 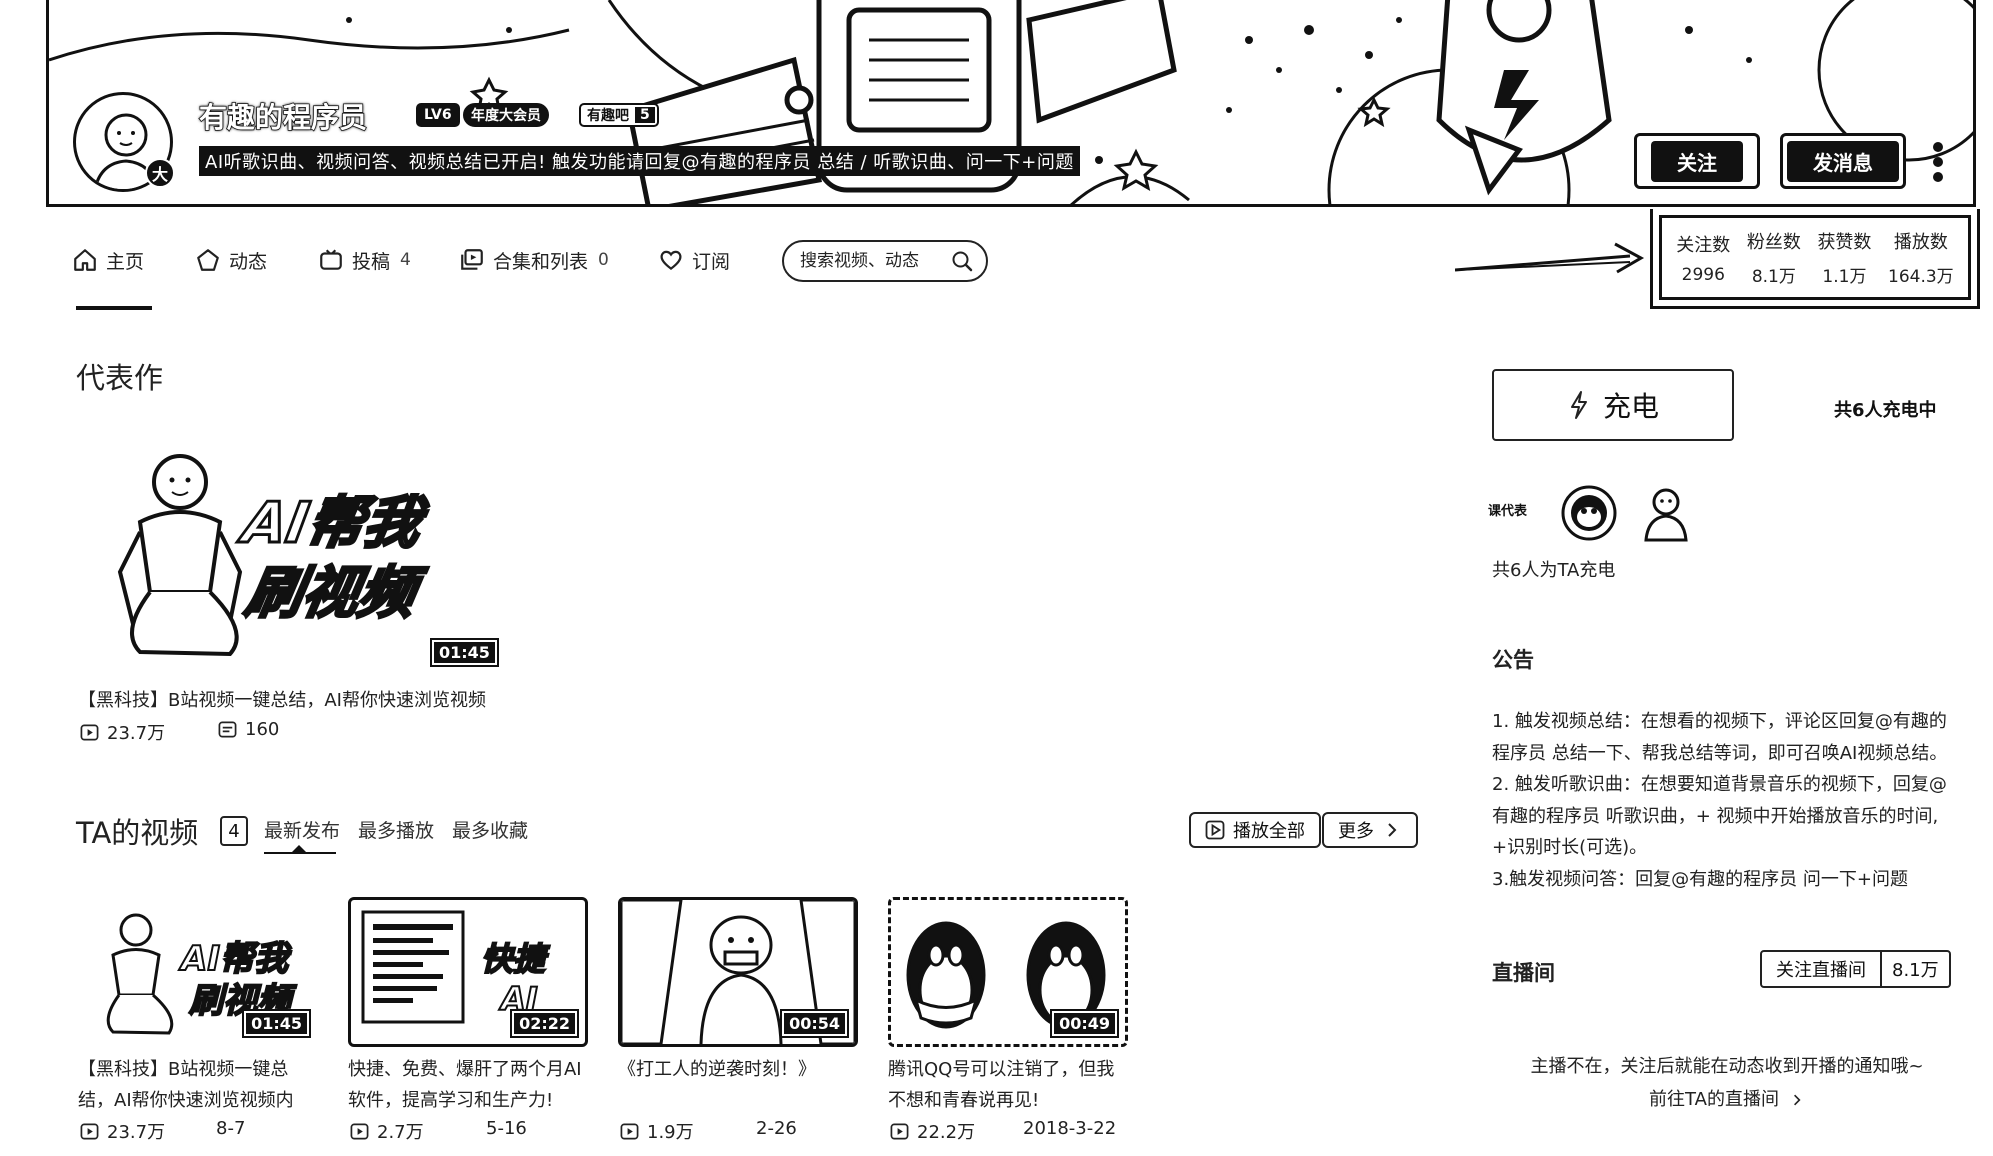 What do you see at coordinates (490, 829) in the screenshot?
I see `sort-tab-most-favorited: 最多收藏` at bounding box center [490, 829].